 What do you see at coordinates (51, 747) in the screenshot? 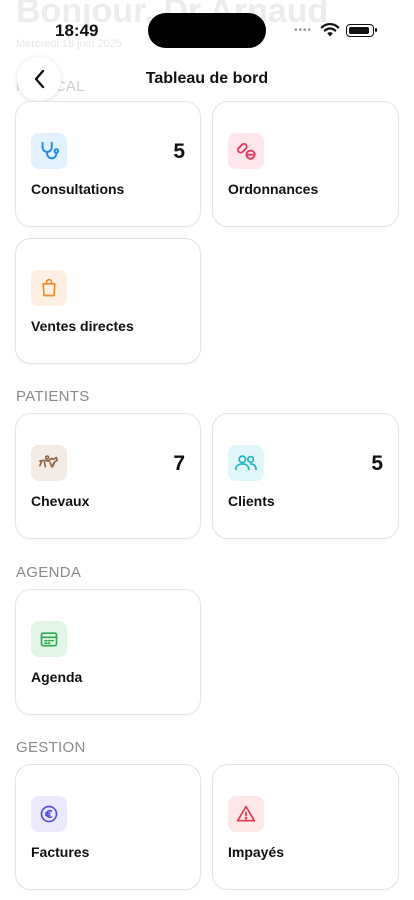
I see `section-title-gestion: GESTION` at bounding box center [51, 747].